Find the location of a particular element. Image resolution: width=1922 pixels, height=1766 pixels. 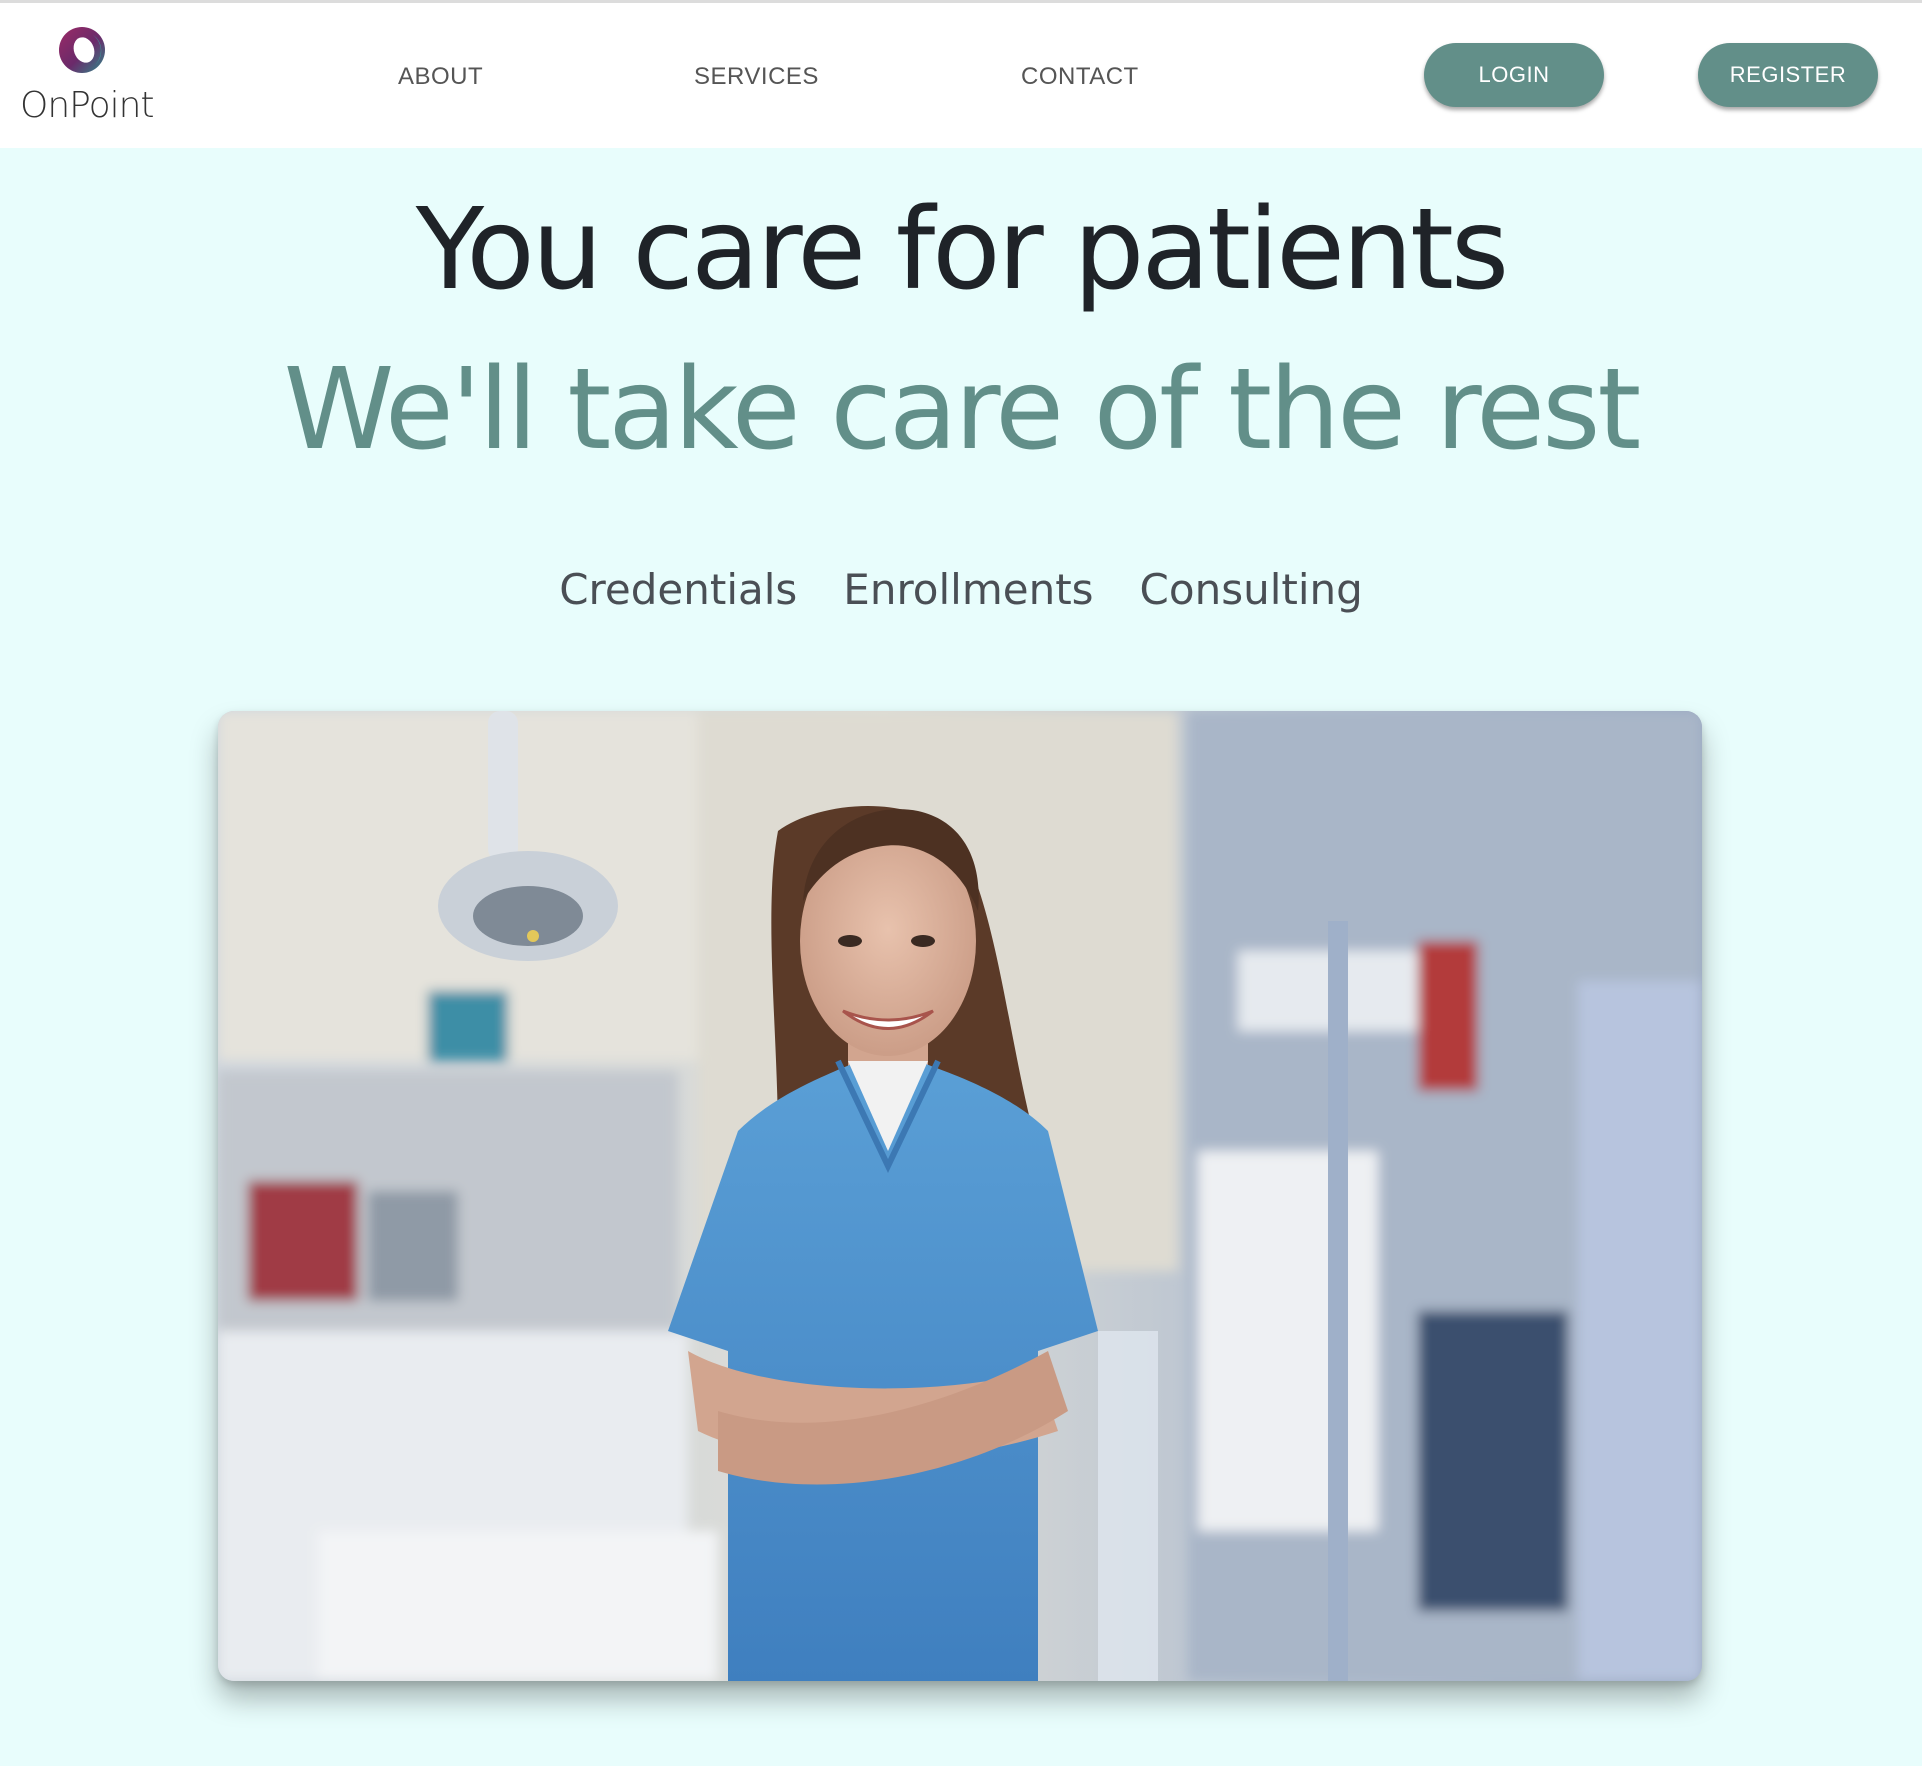

hero-headline: You care for patients is located at coordinates (962, 250).